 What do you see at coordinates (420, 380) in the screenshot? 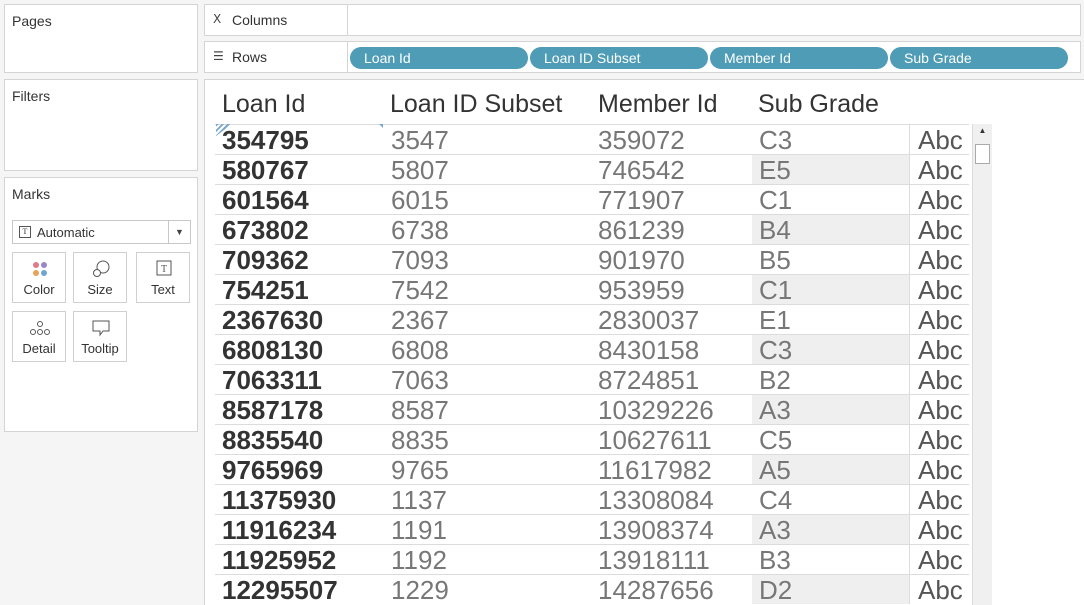
I see `loan-id-subset-cell: 7063` at bounding box center [420, 380].